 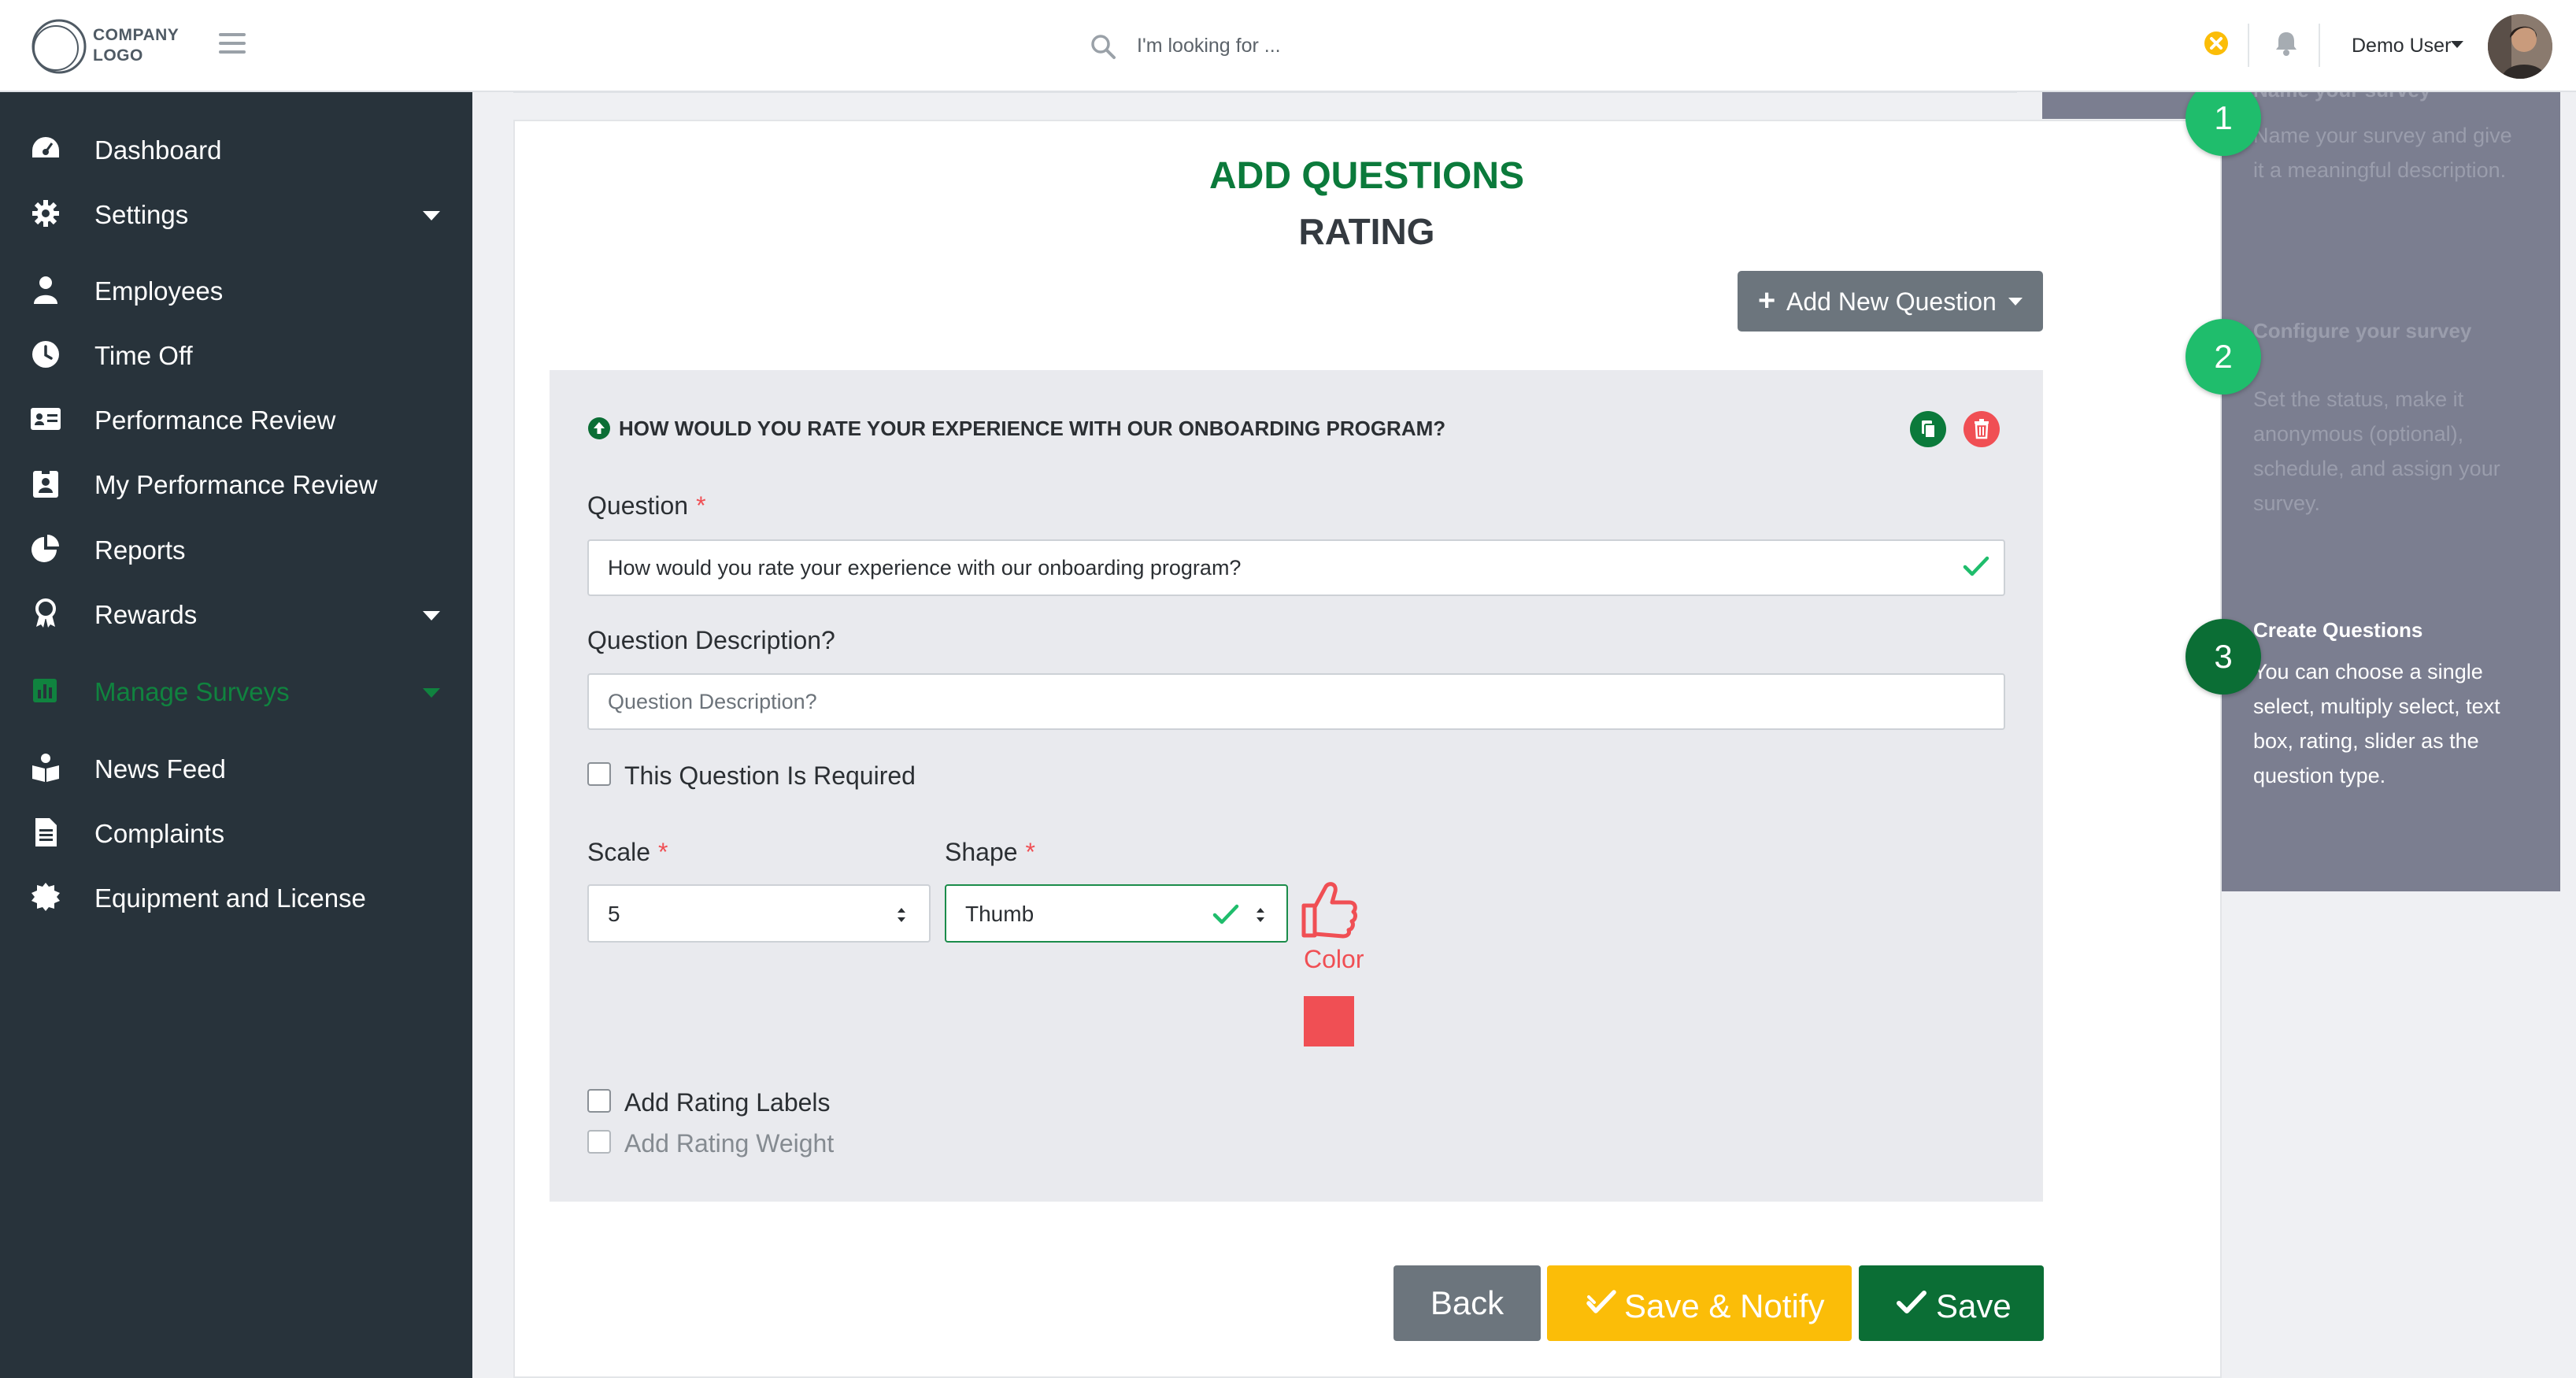 I want to click on delete-question-button, so click(x=1981, y=429).